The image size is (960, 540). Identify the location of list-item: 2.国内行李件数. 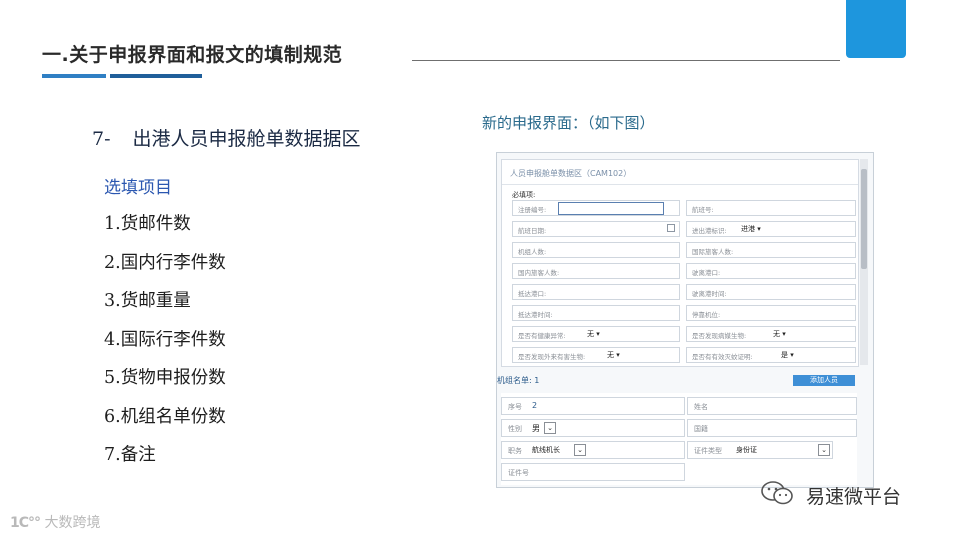
(165, 262).